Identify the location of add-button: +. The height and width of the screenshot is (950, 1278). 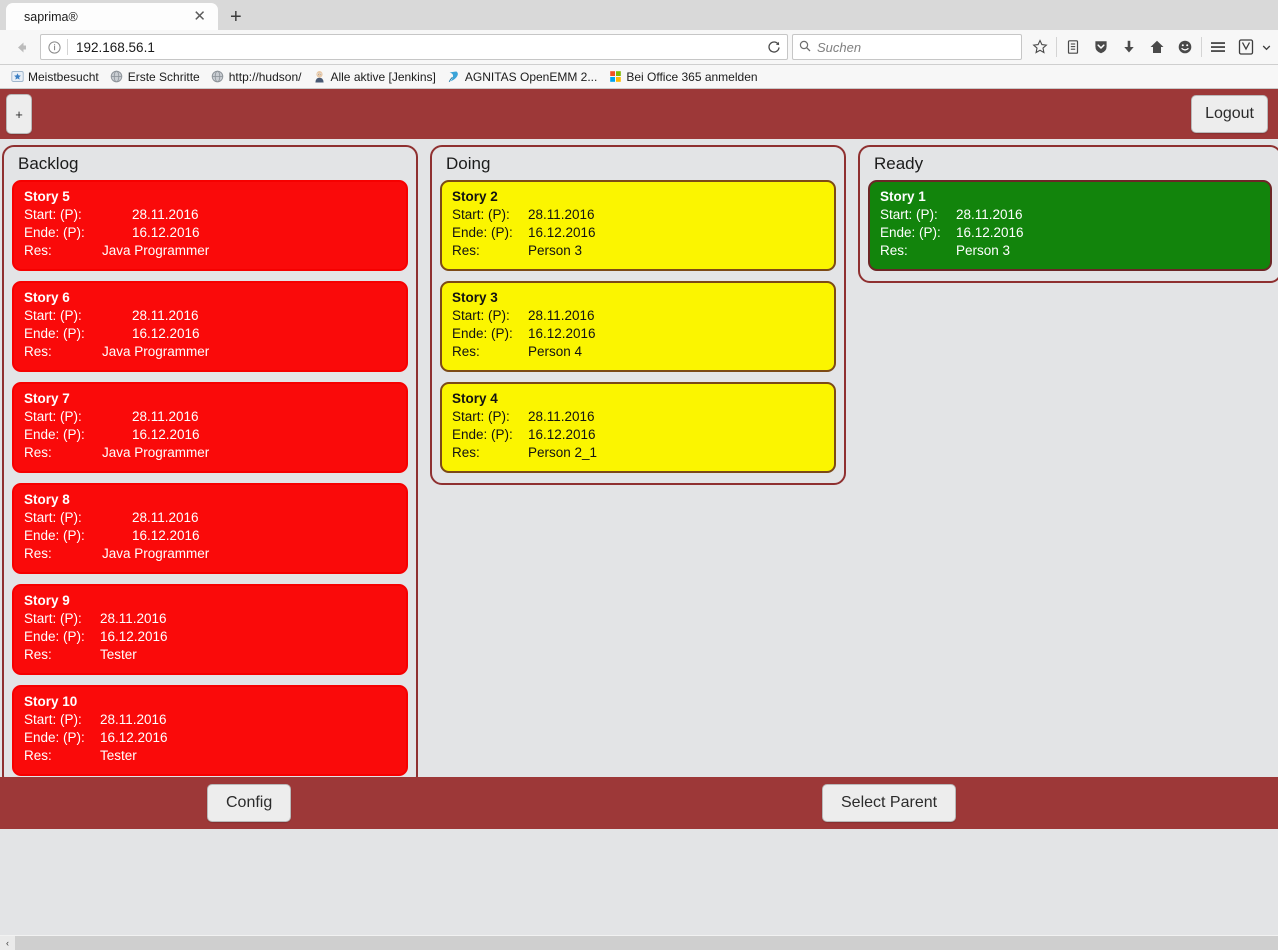
(19, 114).